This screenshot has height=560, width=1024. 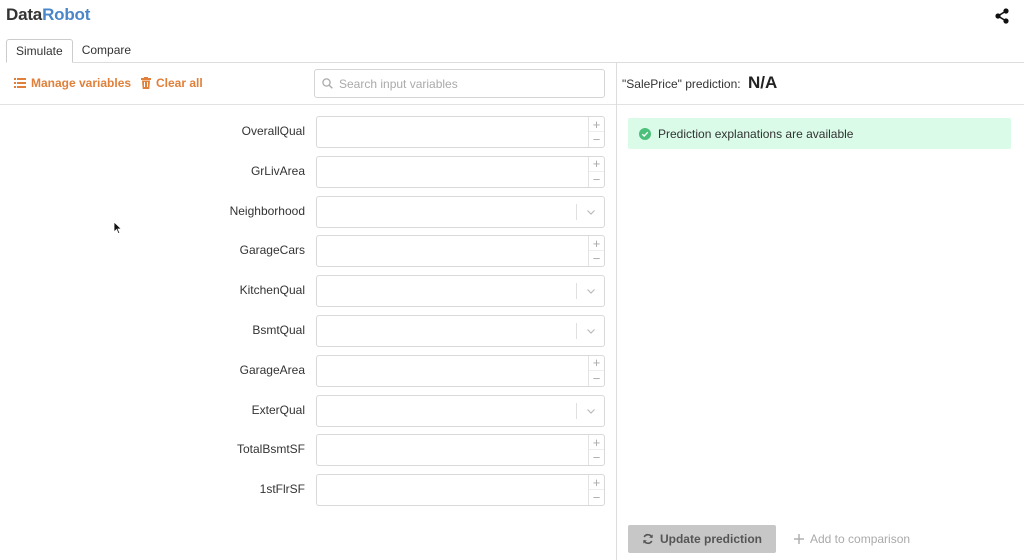 What do you see at coordinates (860, 539) in the screenshot?
I see `add-to-comparison-label: Add to comparison` at bounding box center [860, 539].